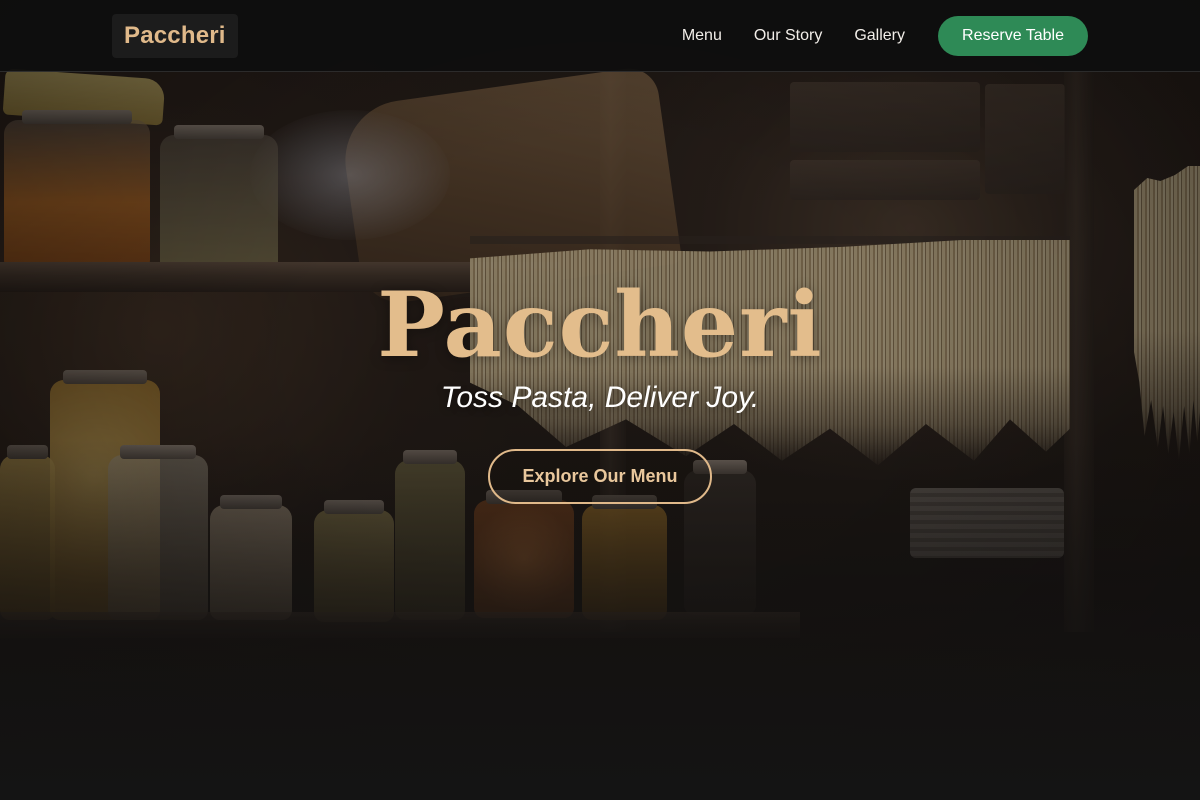  I want to click on site-logo: Paccheri, so click(175, 35).